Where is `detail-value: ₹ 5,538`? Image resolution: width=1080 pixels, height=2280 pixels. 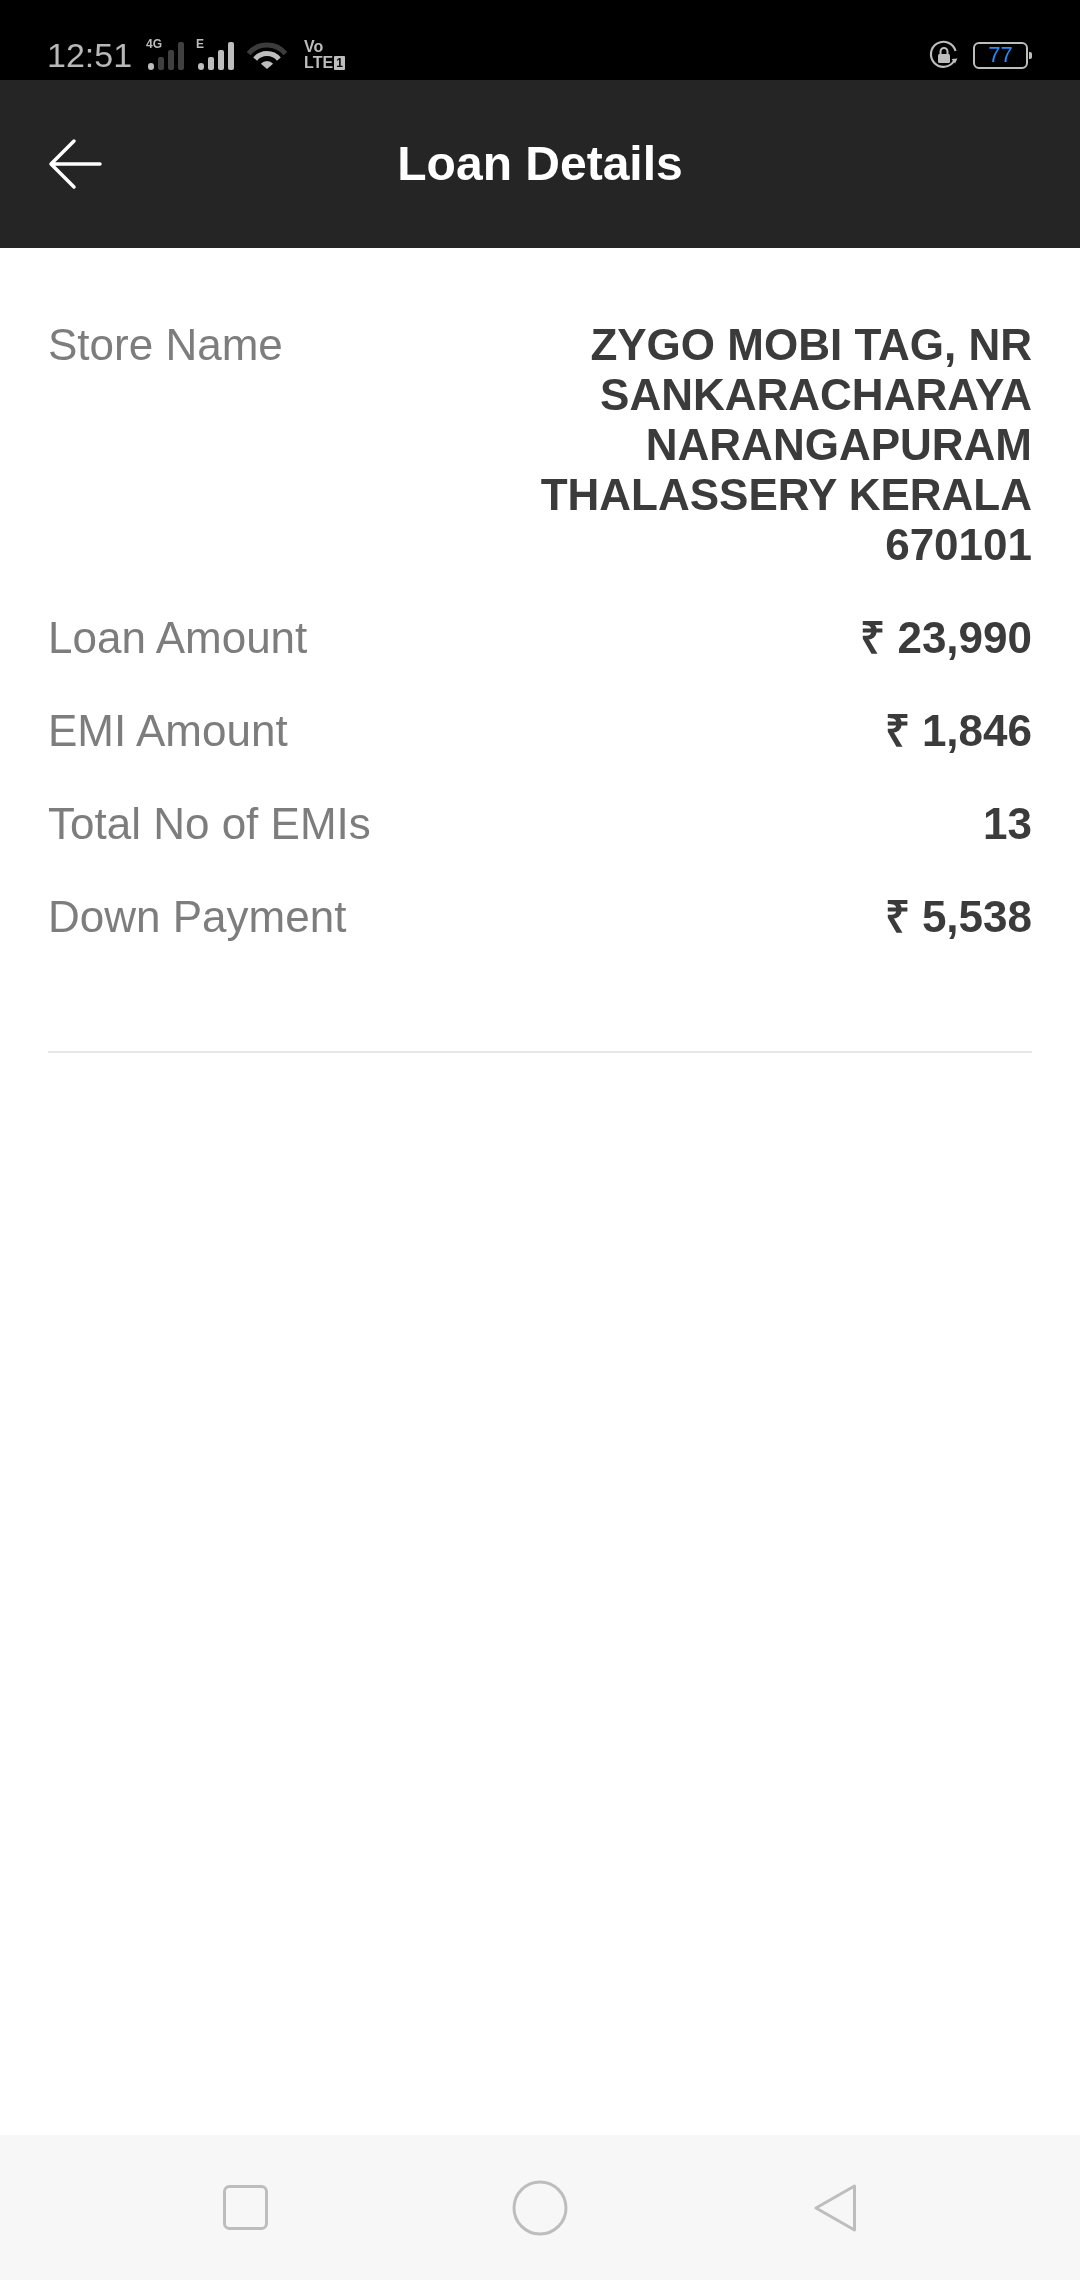 detail-value: ₹ 5,538 is located at coordinates (958, 917).